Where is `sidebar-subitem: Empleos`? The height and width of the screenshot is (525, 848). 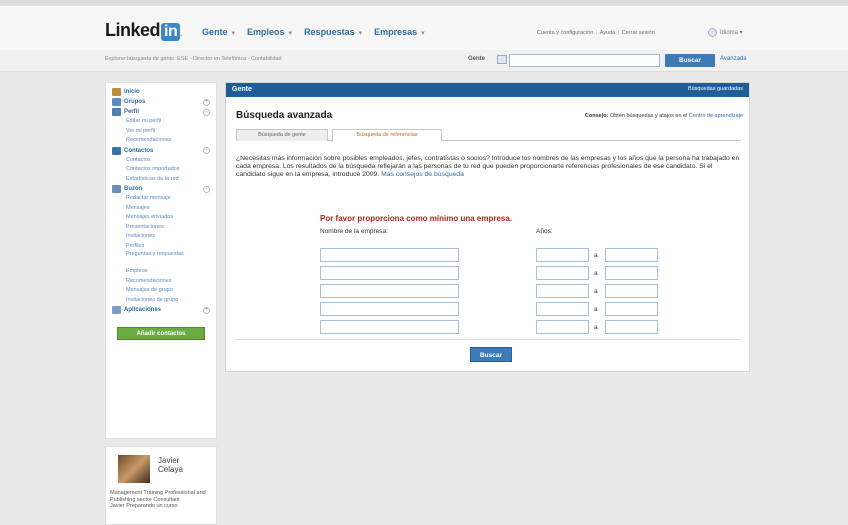
sidebar-subitem: Empleos is located at coordinates (161, 272).